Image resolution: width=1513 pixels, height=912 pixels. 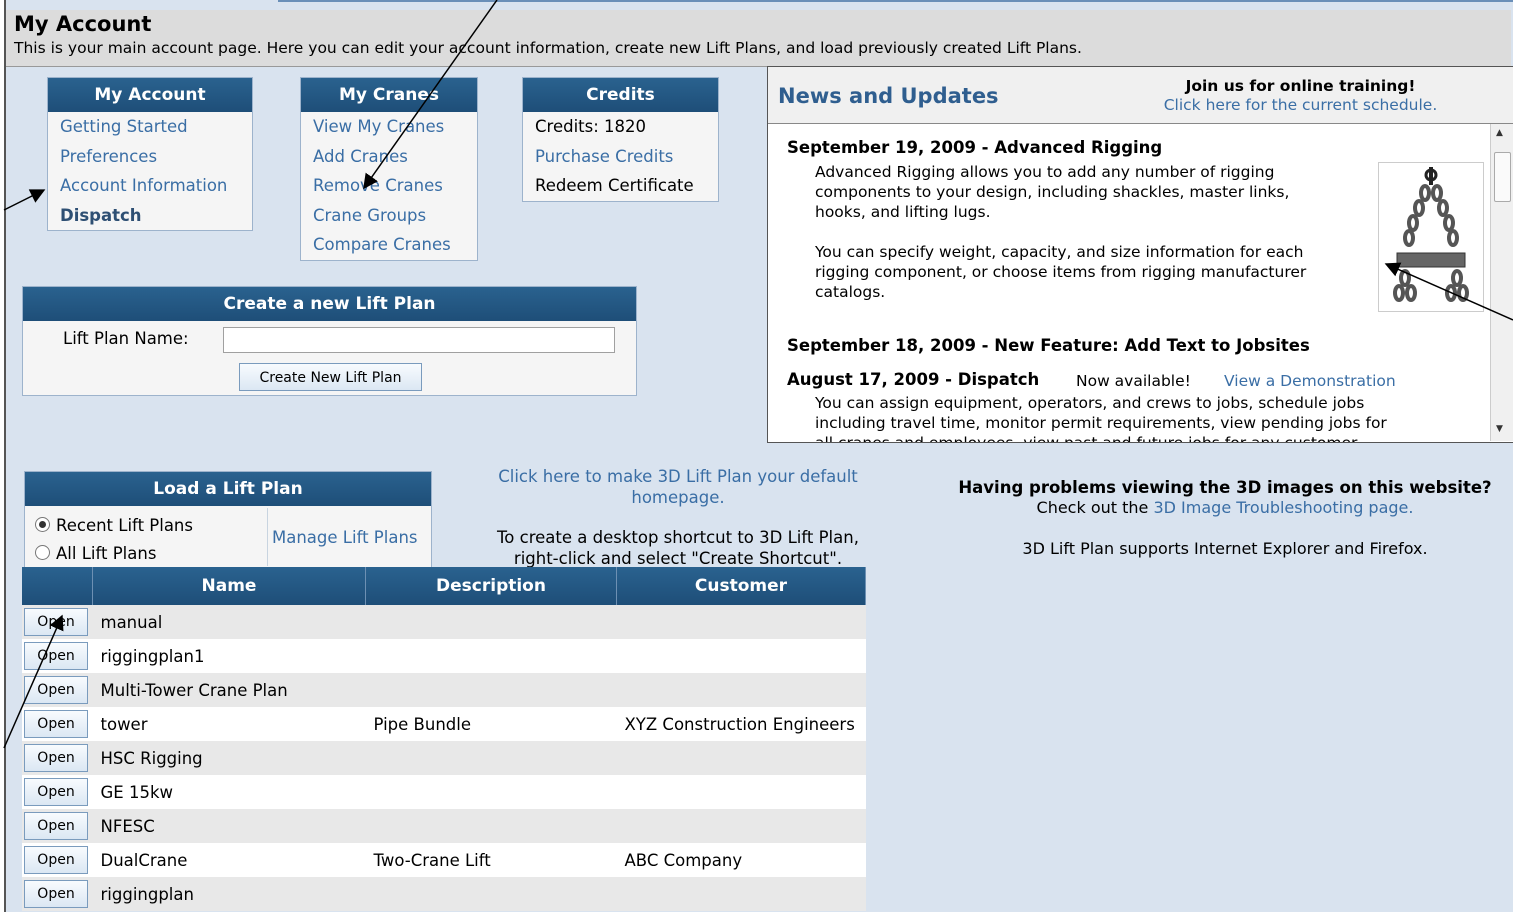 What do you see at coordinates (1499, 429) in the screenshot?
I see `scroll-down-icon: ▼` at bounding box center [1499, 429].